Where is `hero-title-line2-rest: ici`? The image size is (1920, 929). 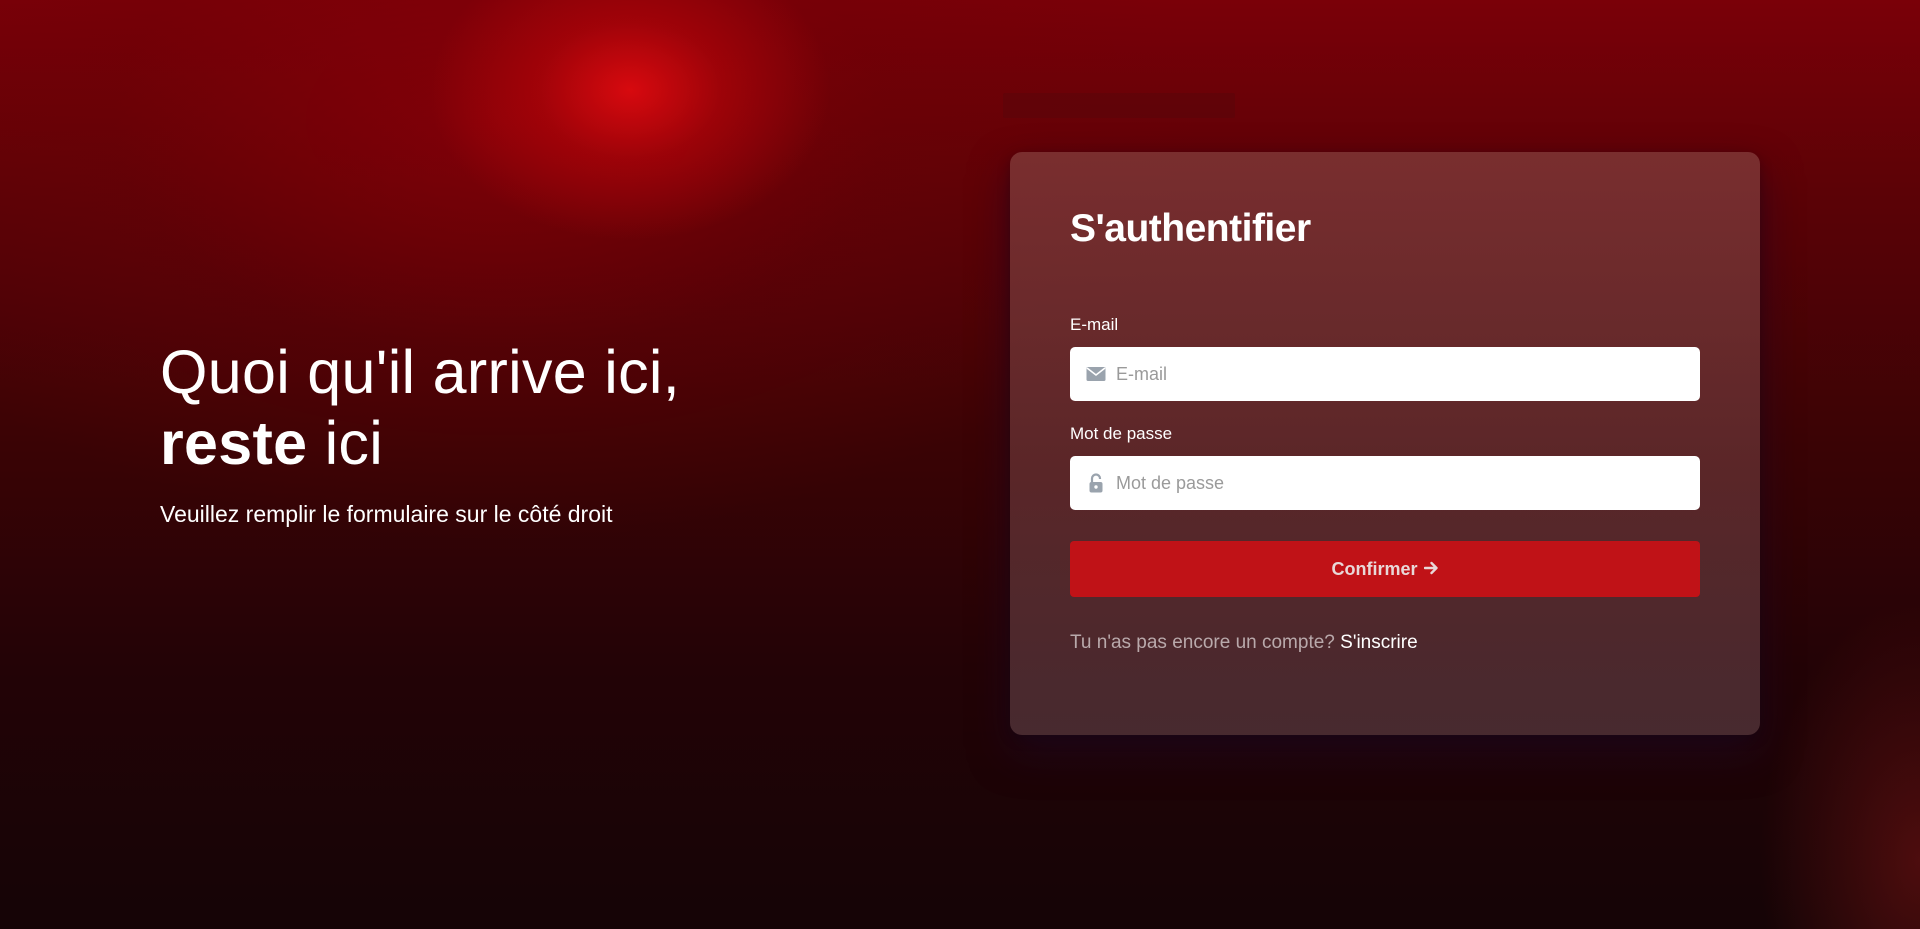 hero-title-line2-rest: ici is located at coordinates (345, 443).